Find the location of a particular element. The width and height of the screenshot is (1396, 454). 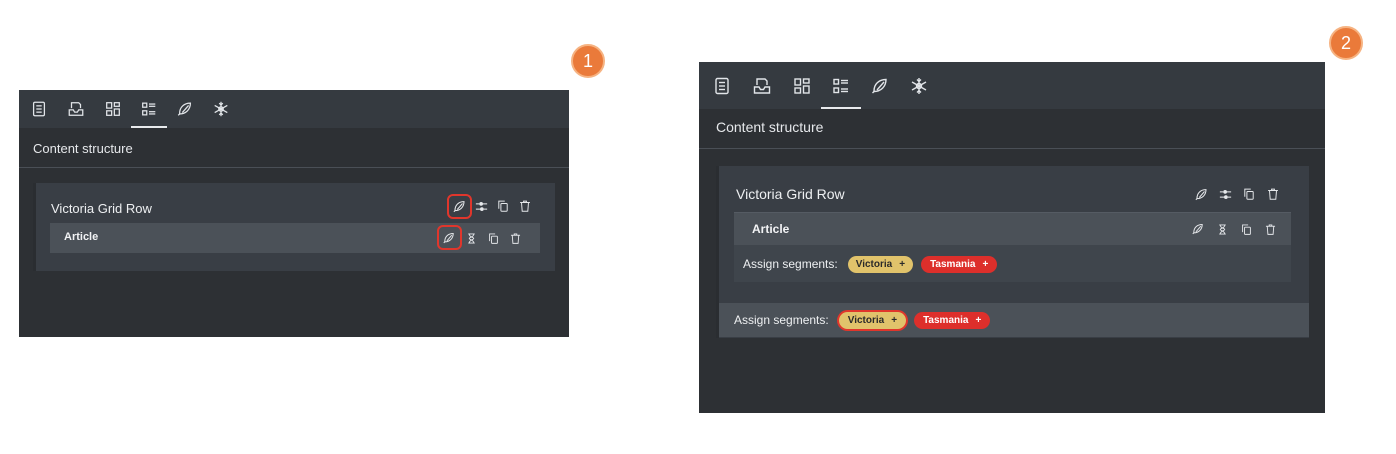

grid-row-segments: Assign segments: Victoria + Tasmania + is located at coordinates (866, 320).